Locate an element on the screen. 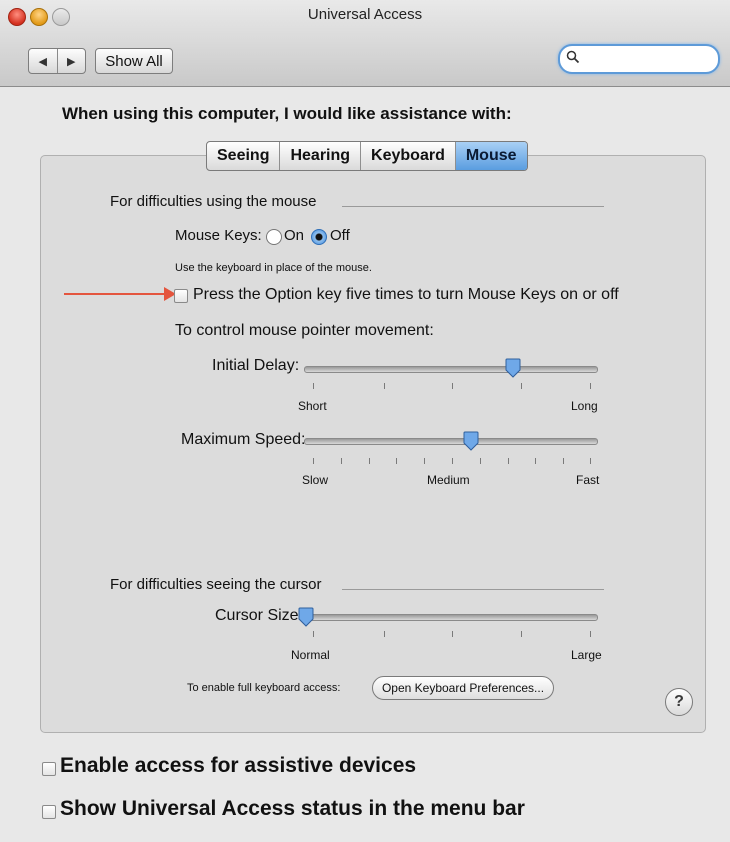 Image resolution: width=730 pixels, height=842 pixels. help-icon: ? is located at coordinates (679, 701).